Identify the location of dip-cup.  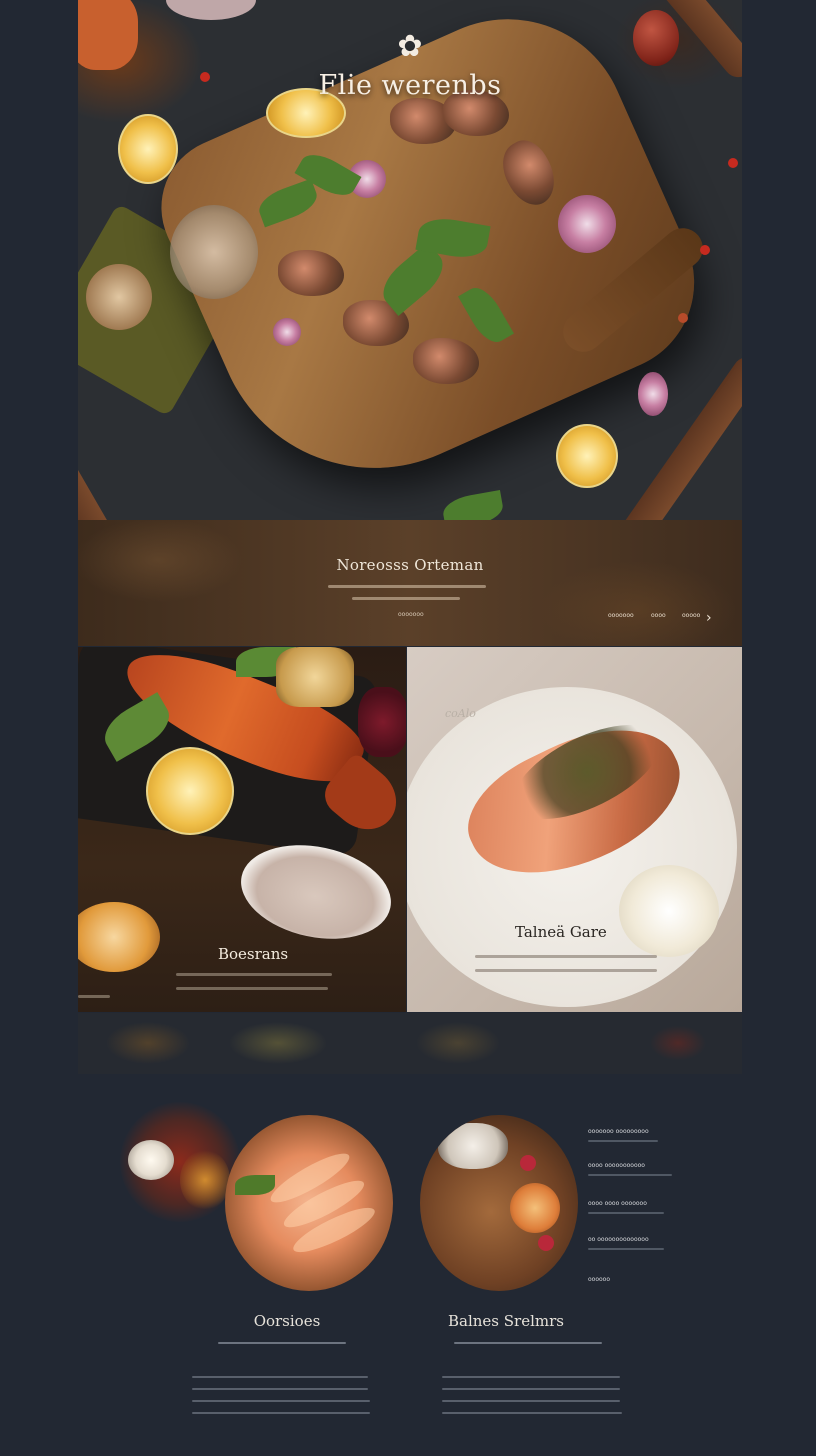
(151, 1160).